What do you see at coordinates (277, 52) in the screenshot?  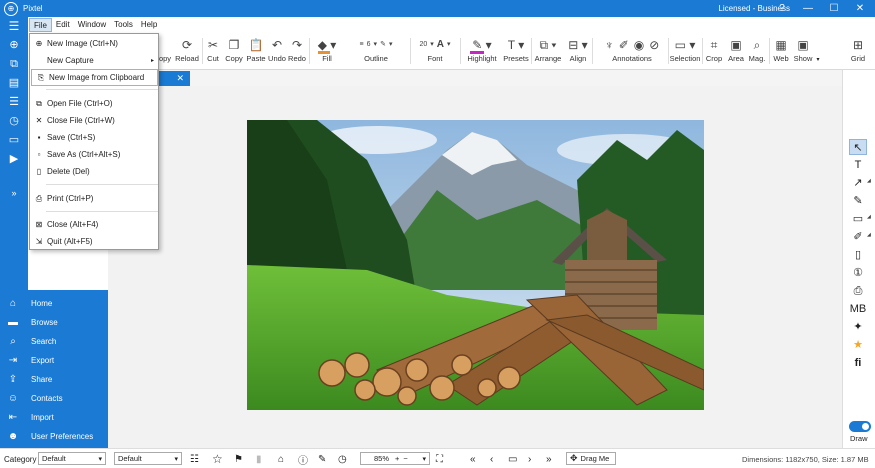 I see `undo-button: ↶ Undo` at bounding box center [277, 52].